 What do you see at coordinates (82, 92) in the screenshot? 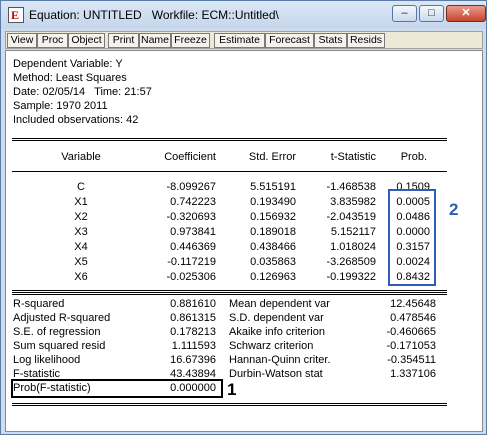
I see `date-line: Date: 02/05/14 Time: 21:57` at bounding box center [82, 92].